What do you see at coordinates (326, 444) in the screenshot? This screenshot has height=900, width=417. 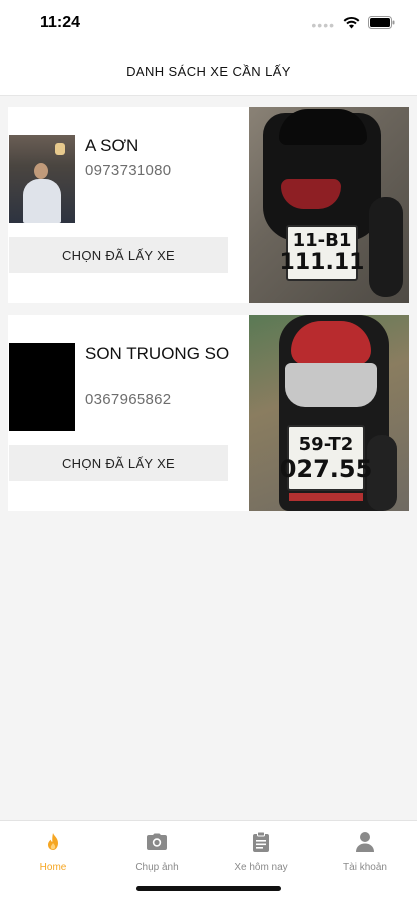 I see `plate-top-line: 59-T2` at bounding box center [326, 444].